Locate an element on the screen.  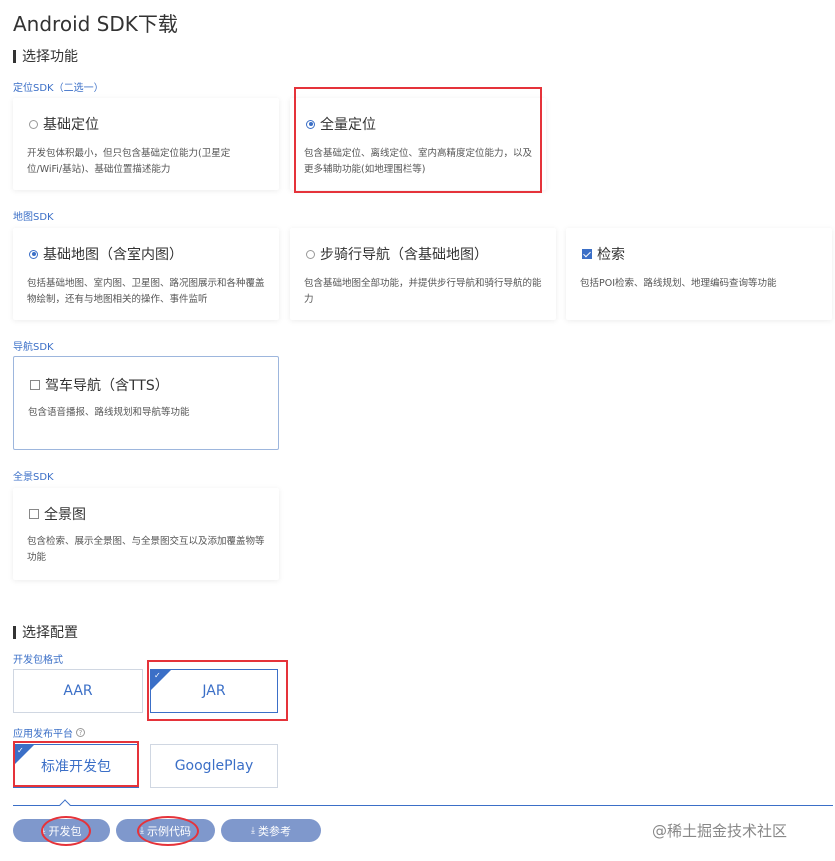
format-aar-button: AAR is located at coordinates (78, 691).